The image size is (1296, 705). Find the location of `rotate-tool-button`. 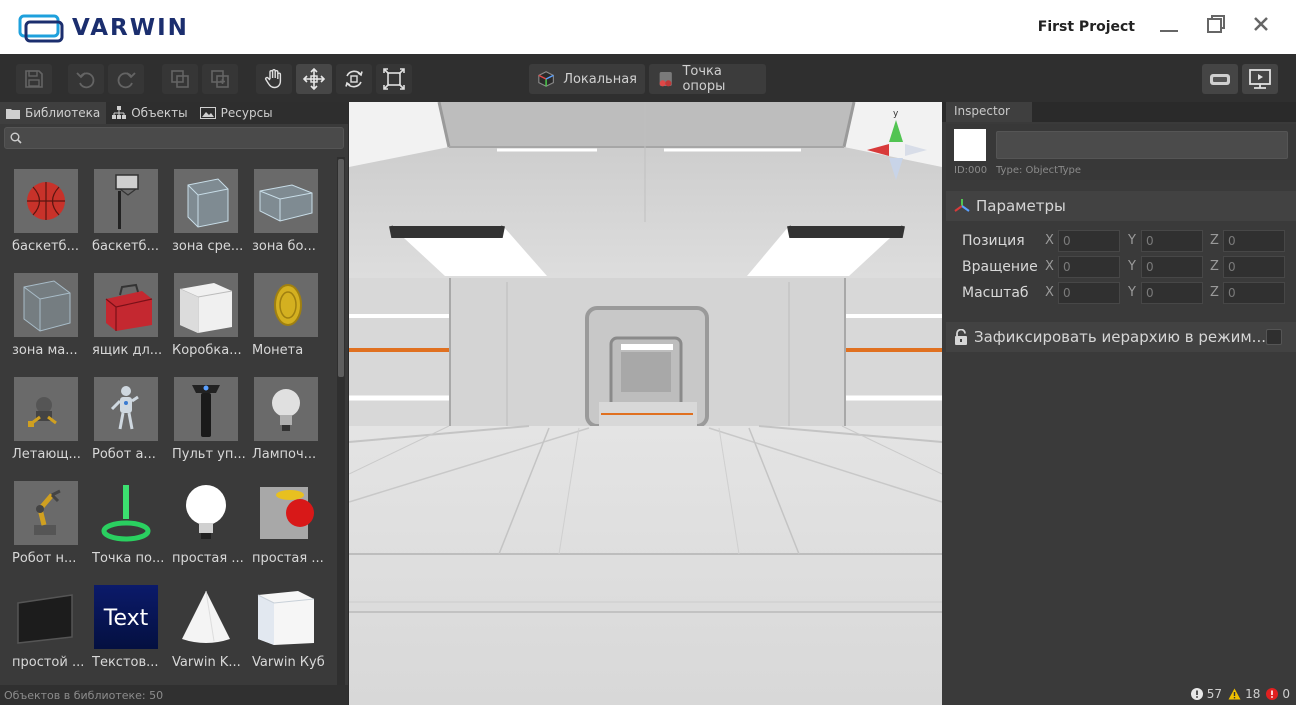

rotate-tool-button is located at coordinates (354, 79).